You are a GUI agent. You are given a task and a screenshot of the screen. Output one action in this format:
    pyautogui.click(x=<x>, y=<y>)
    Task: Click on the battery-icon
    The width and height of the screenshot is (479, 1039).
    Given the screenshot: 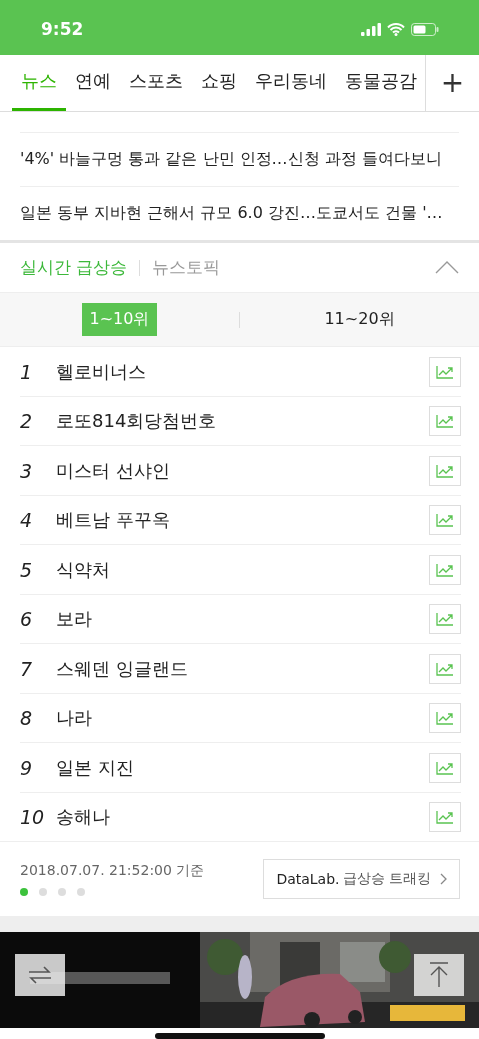 What is the action you would take?
    pyautogui.click(x=425, y=29)
    